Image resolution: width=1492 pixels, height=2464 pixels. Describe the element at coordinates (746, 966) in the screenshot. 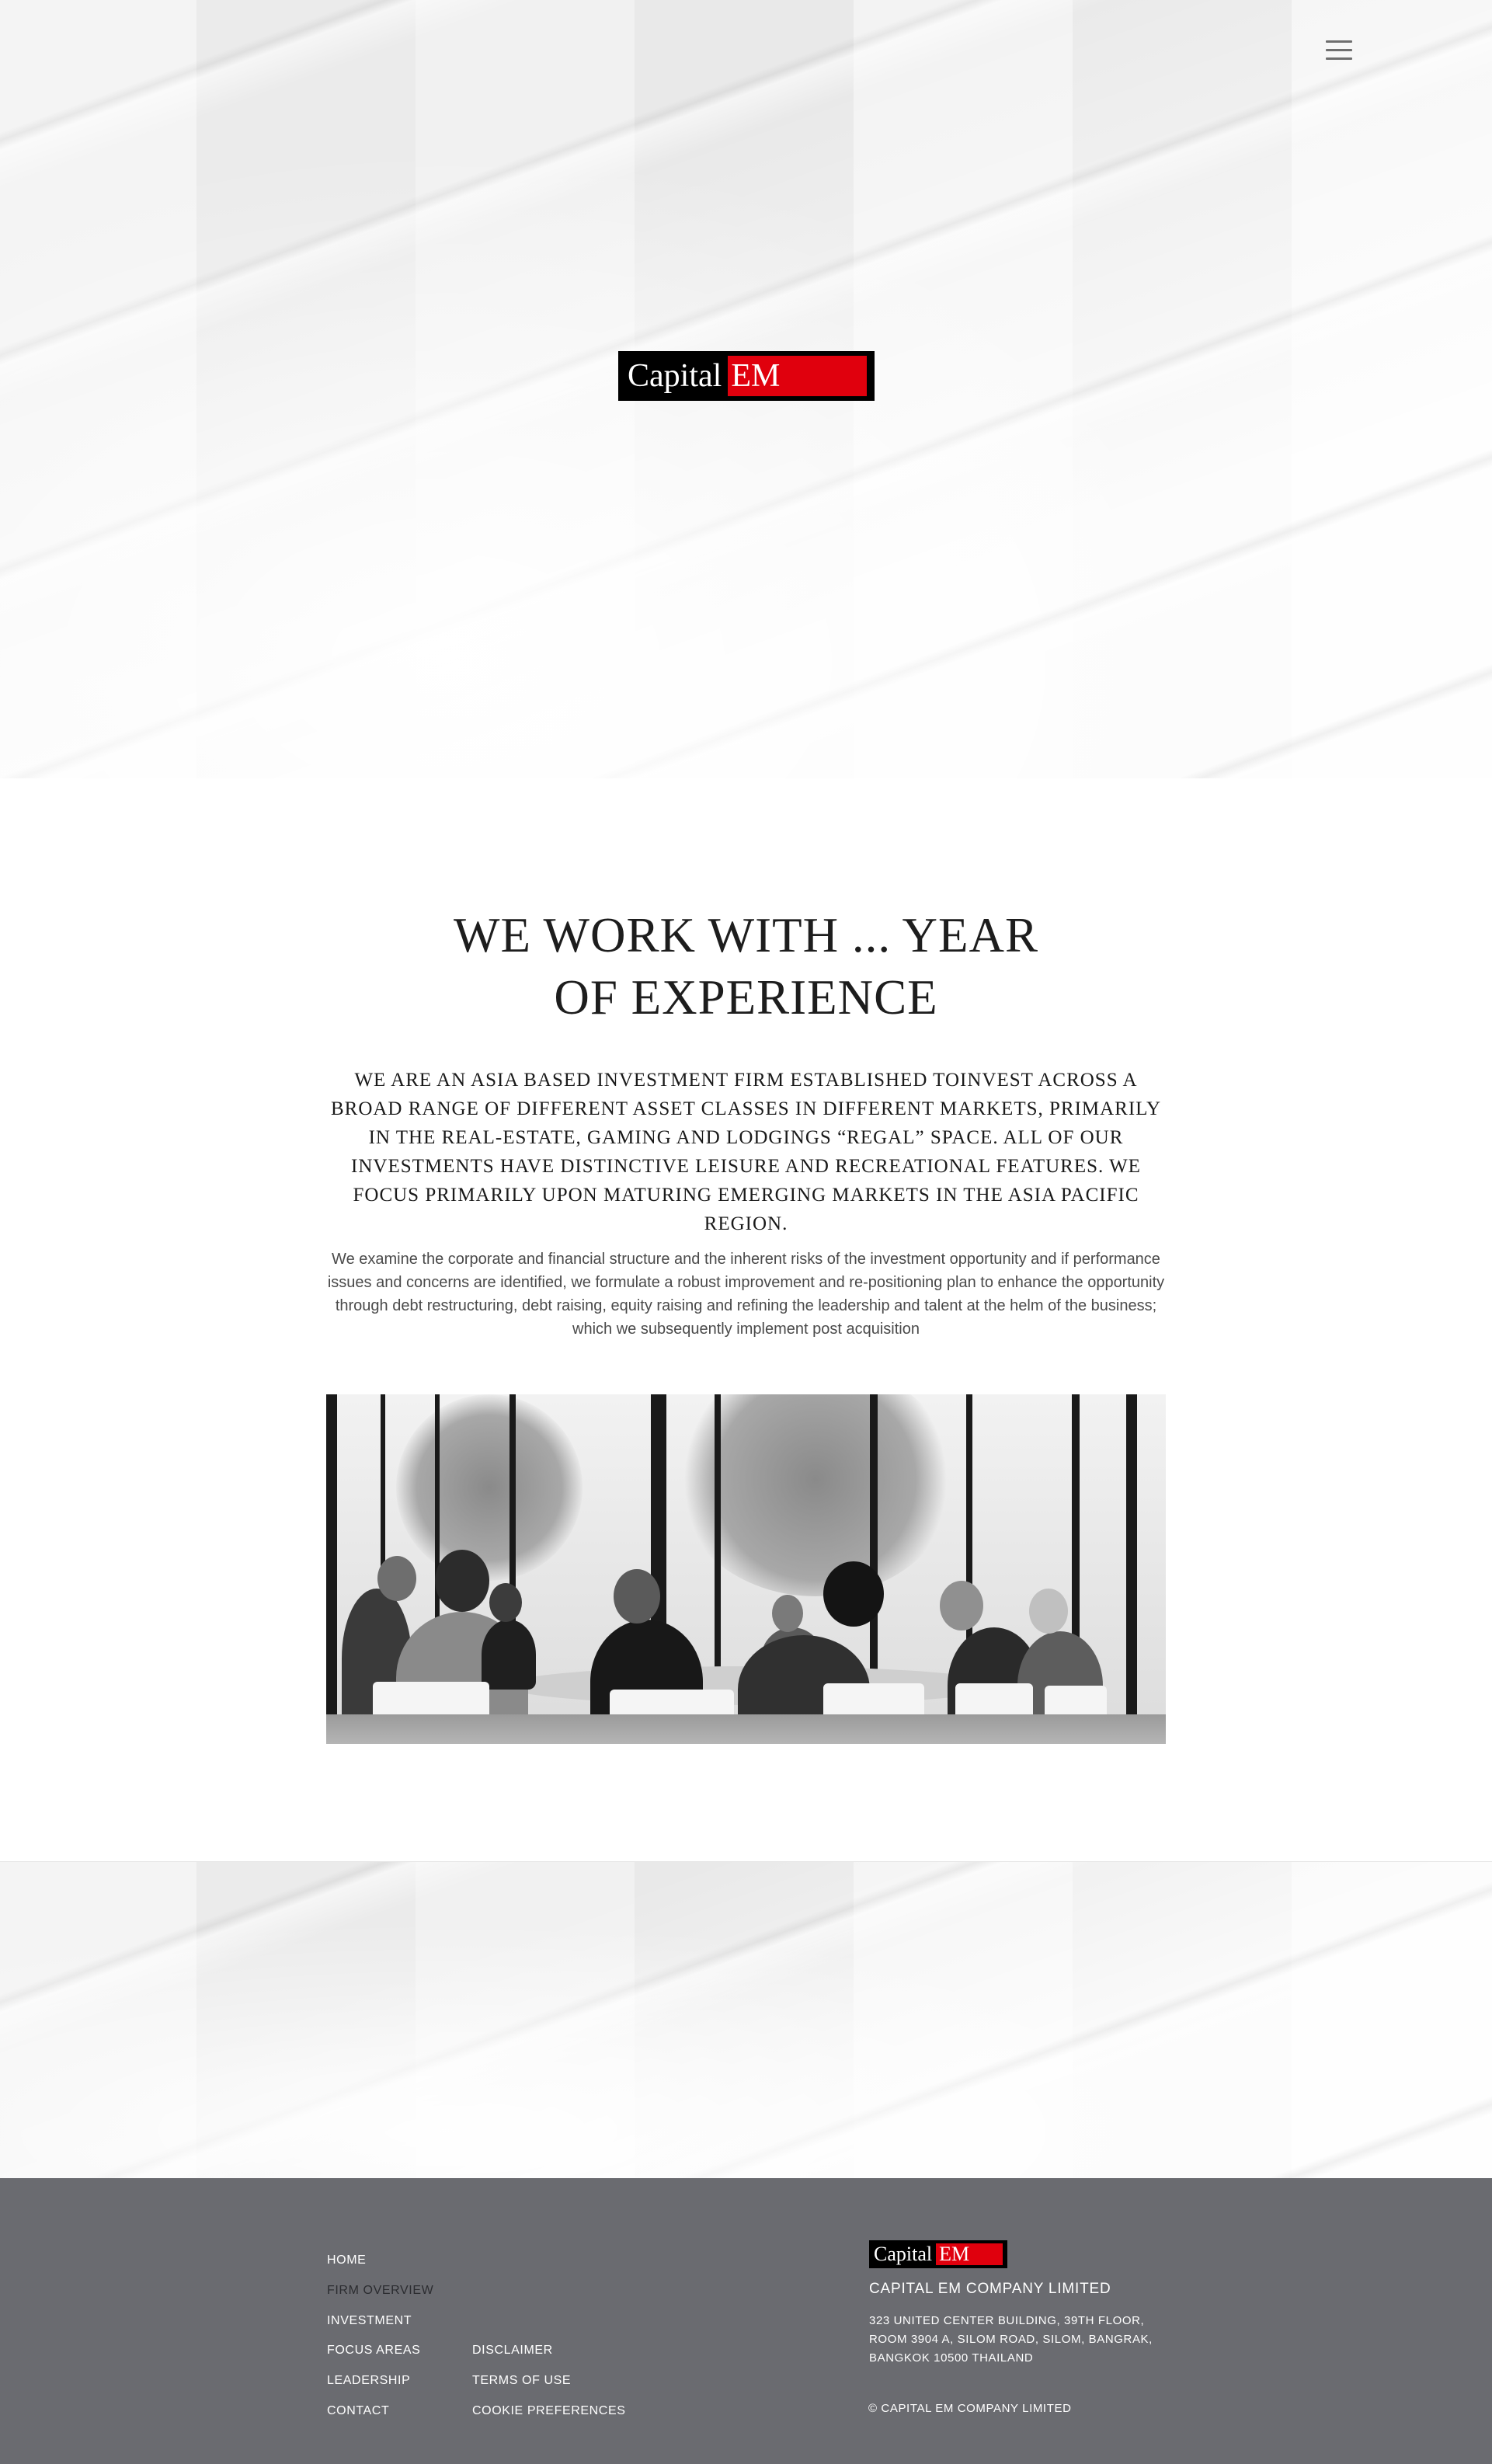

I see `page-headline: WE WORK WITH ... YEAR OF EXPERIENCE` at that location.